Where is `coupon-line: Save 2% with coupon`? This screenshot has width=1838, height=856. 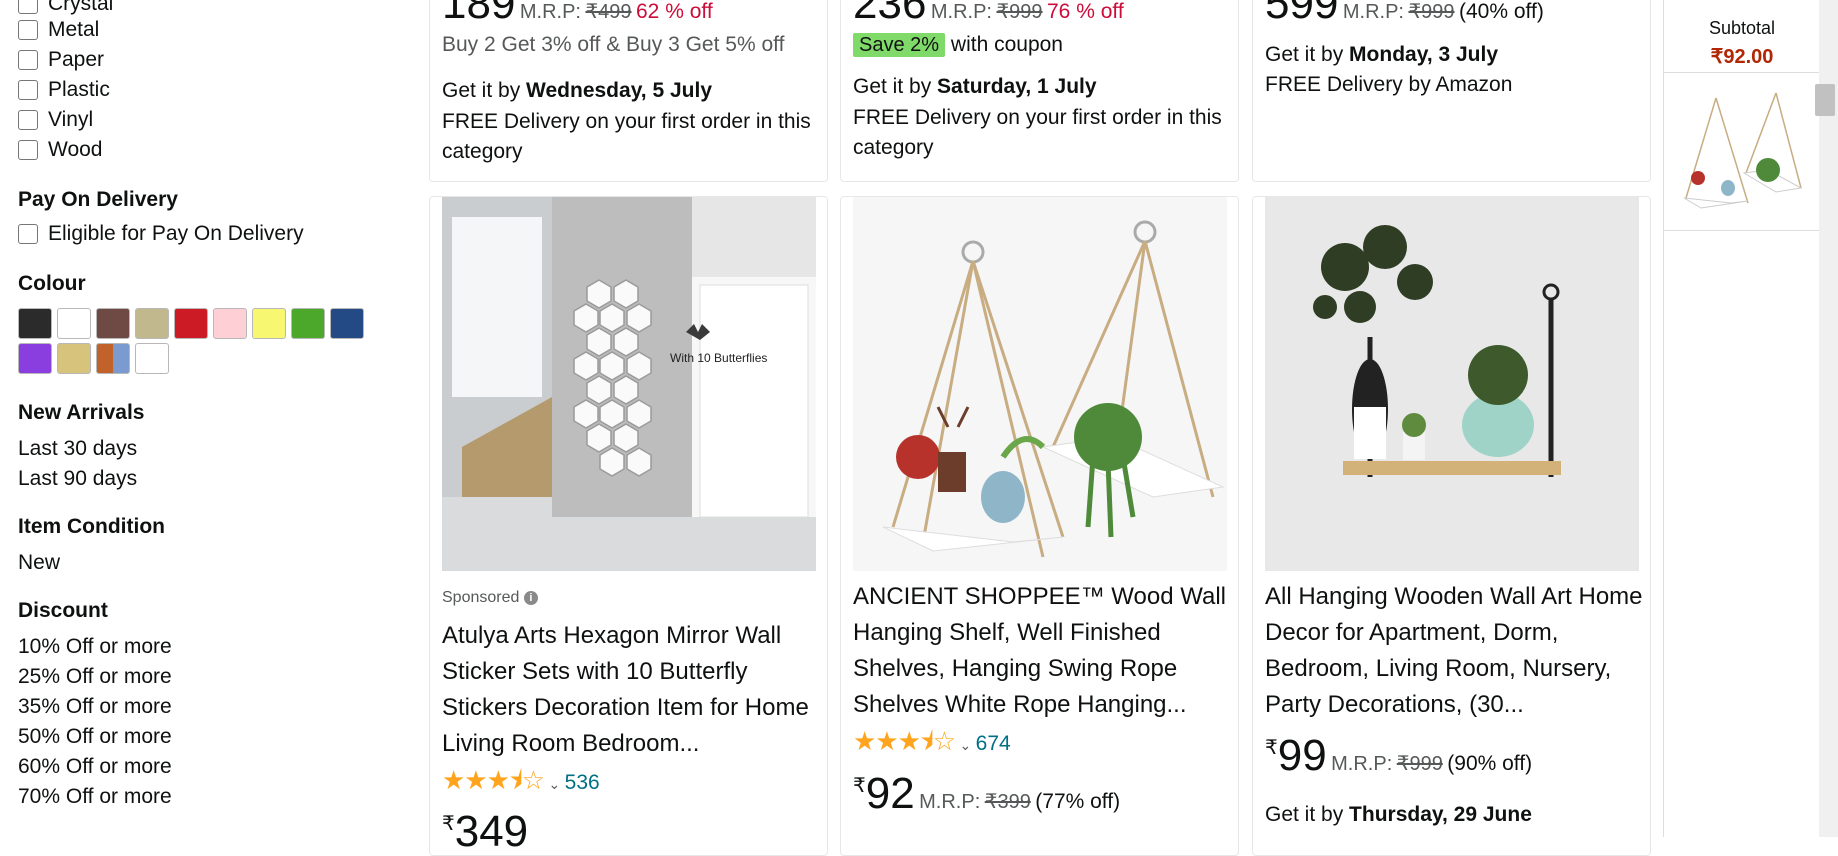 coupon-line: Save 2% with coupon is located at coordinates (958, 45).